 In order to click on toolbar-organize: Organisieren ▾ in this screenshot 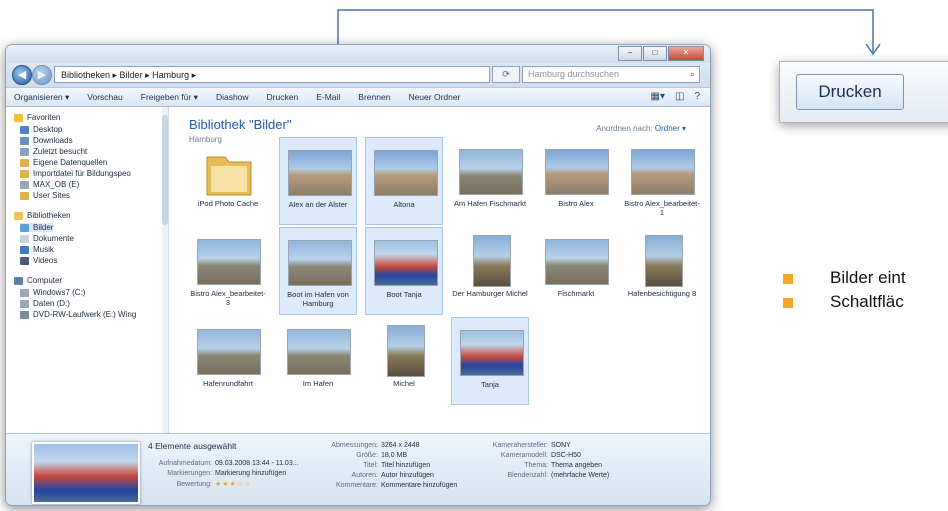, I will do `click(41, 97)`.